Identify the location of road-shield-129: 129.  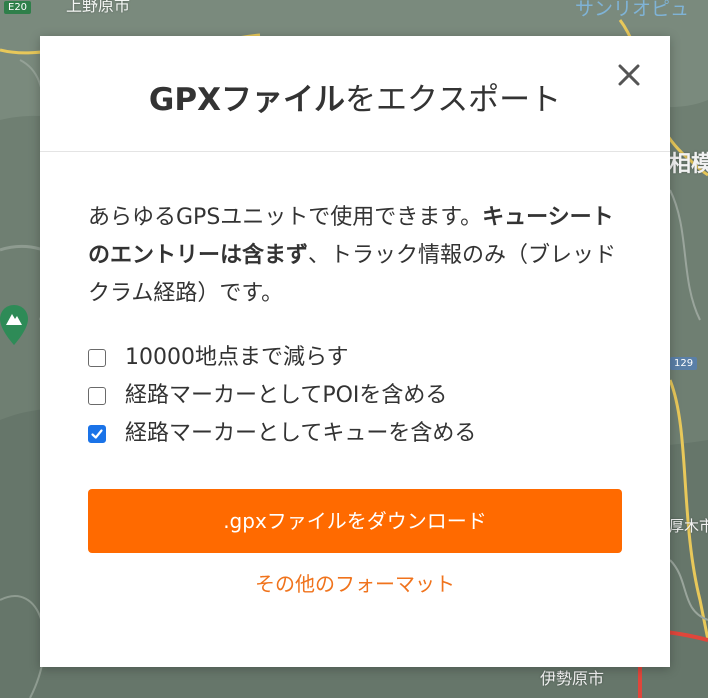
(684, 363).